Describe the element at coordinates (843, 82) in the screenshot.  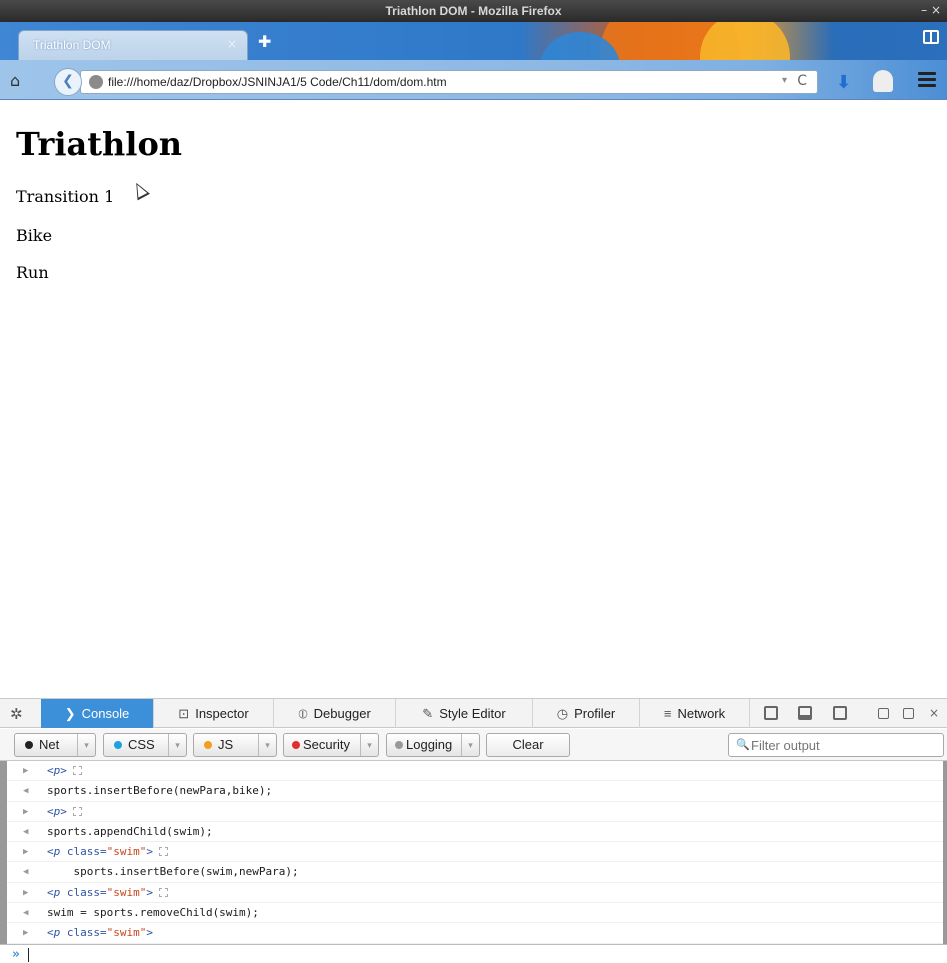
I see `download-icon: ⬇` at that location.